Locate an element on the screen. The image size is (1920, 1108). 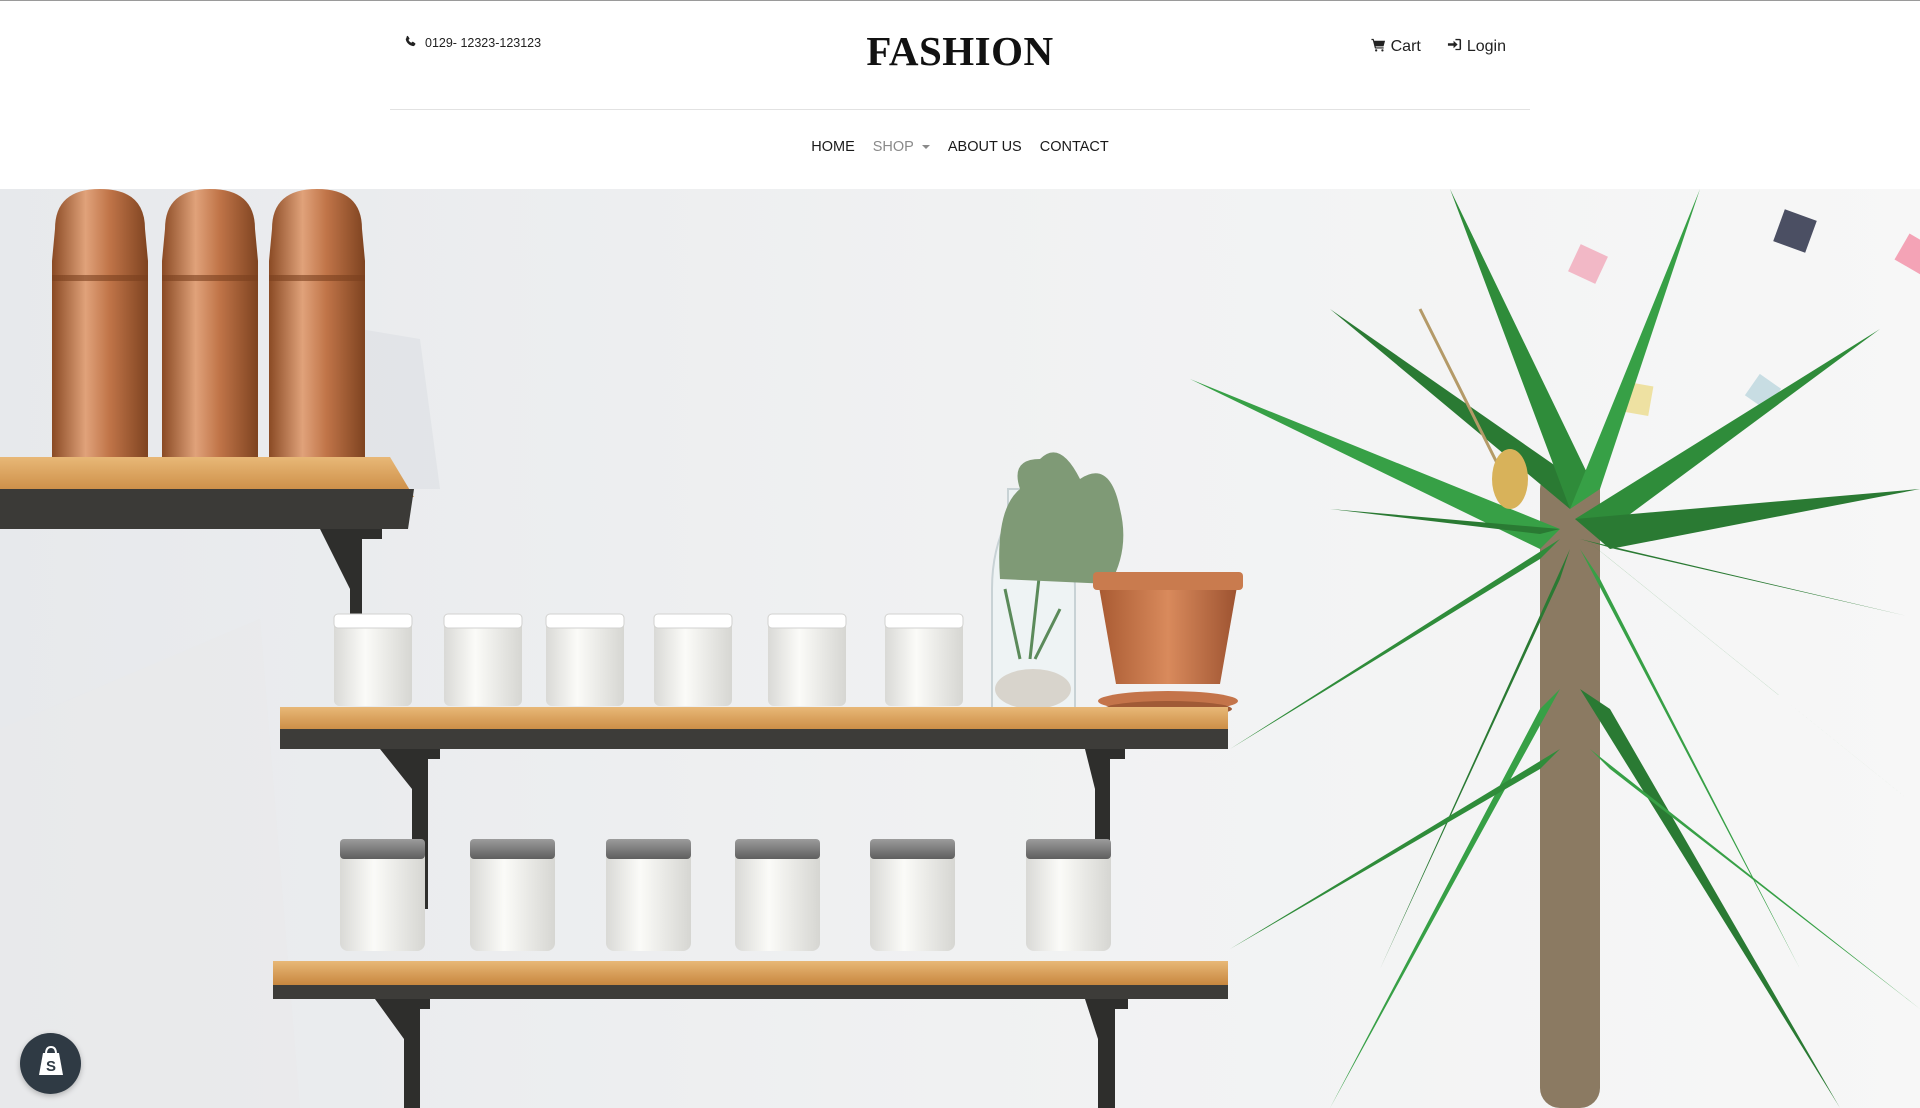
nav-item-about-us: ABOUT US is located at coordinates (985, 147).